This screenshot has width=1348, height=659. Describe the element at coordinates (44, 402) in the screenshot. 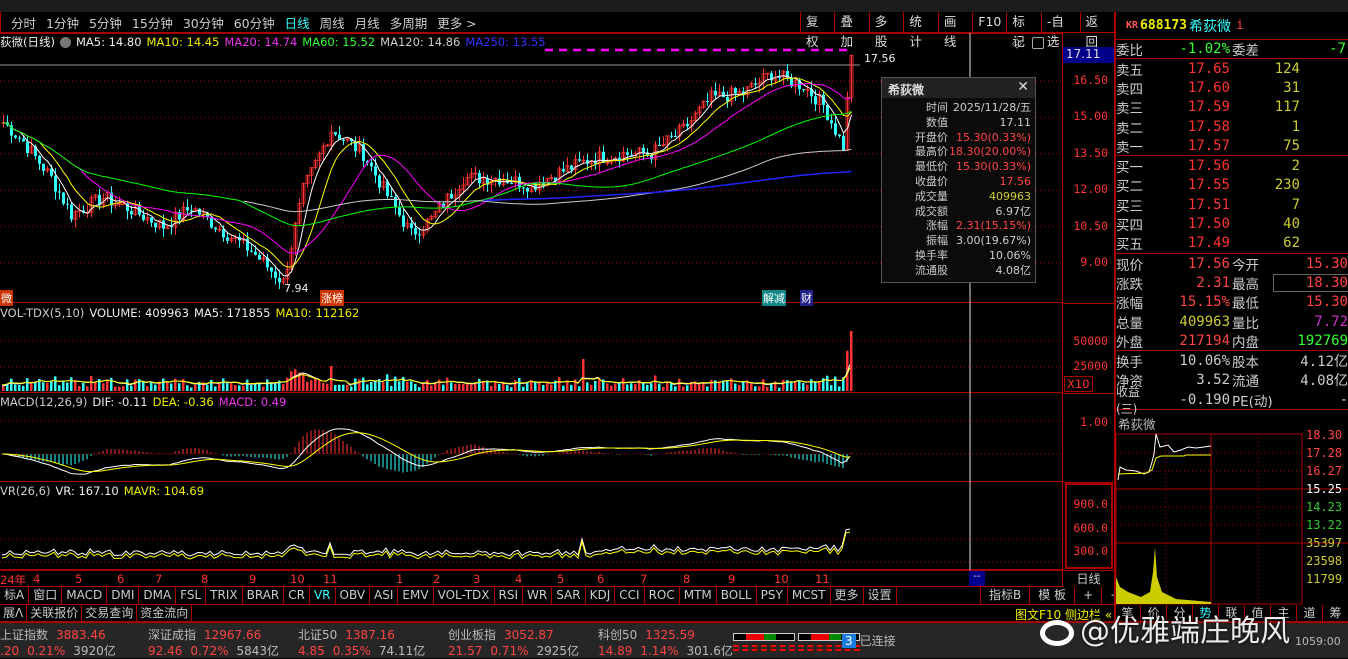

I see `macd-indicator-name: MACD(12,26,9)` at that location.